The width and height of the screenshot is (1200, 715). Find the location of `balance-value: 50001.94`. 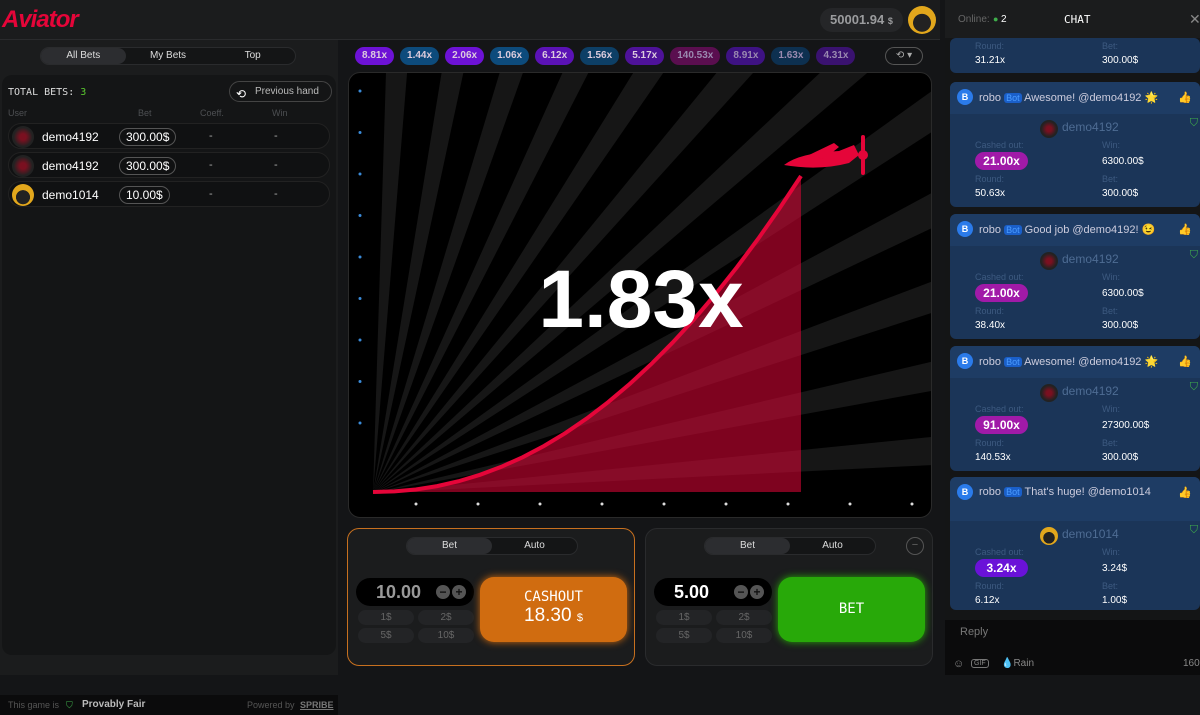

balance-value: 50001.94 is located at coordinates (857, 19).